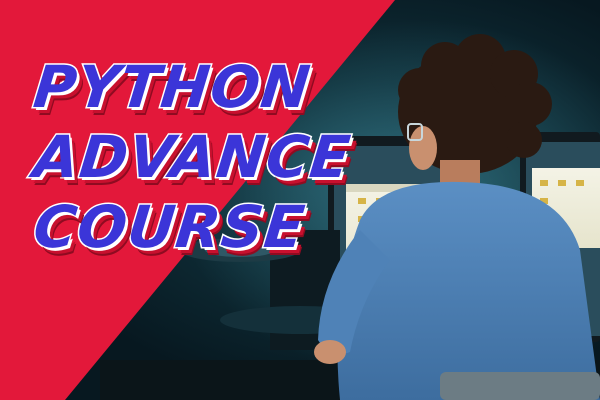 This screenshot has height=400, width=600. Describe the element at coordinates (172, 87) in the screenshot. I see `title-line-python: PYTHON` at that location.